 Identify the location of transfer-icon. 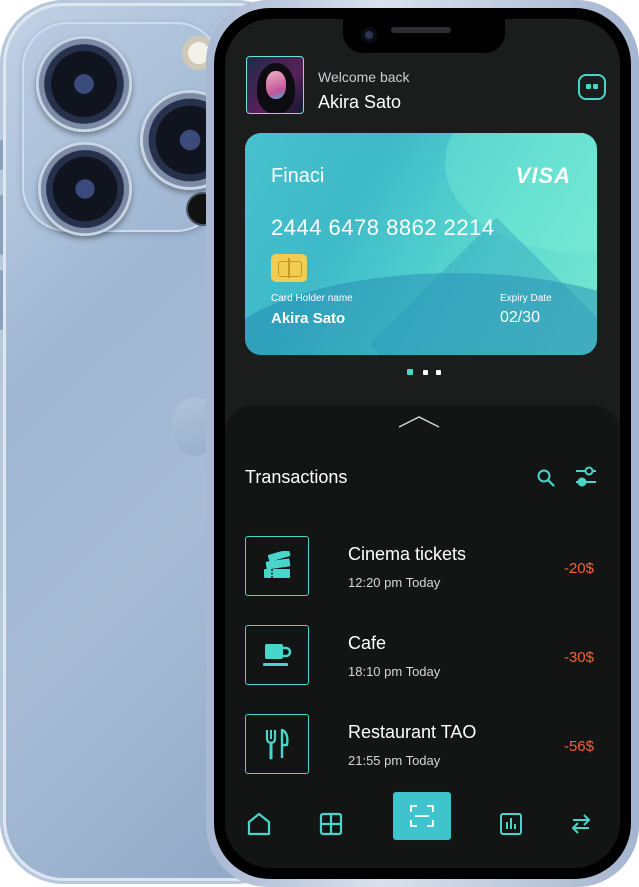
(581, 824).